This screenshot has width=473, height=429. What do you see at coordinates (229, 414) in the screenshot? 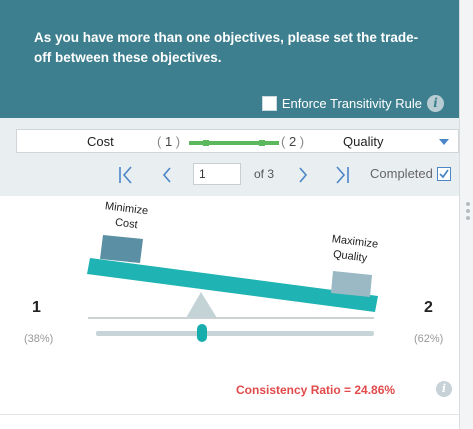
I see `footer-divider` at bounding box center [229, 414].